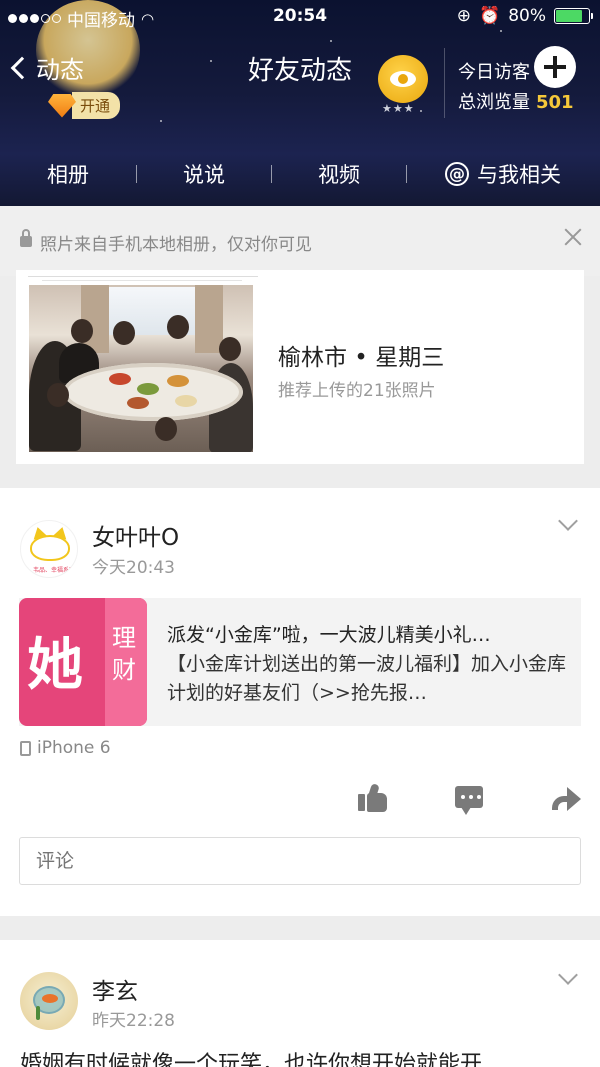 The width and height of the screenshot is (600, 1067). Describe the element at coordinates (457, 174) in the screenshot. I see `at-icon: @` at that location.